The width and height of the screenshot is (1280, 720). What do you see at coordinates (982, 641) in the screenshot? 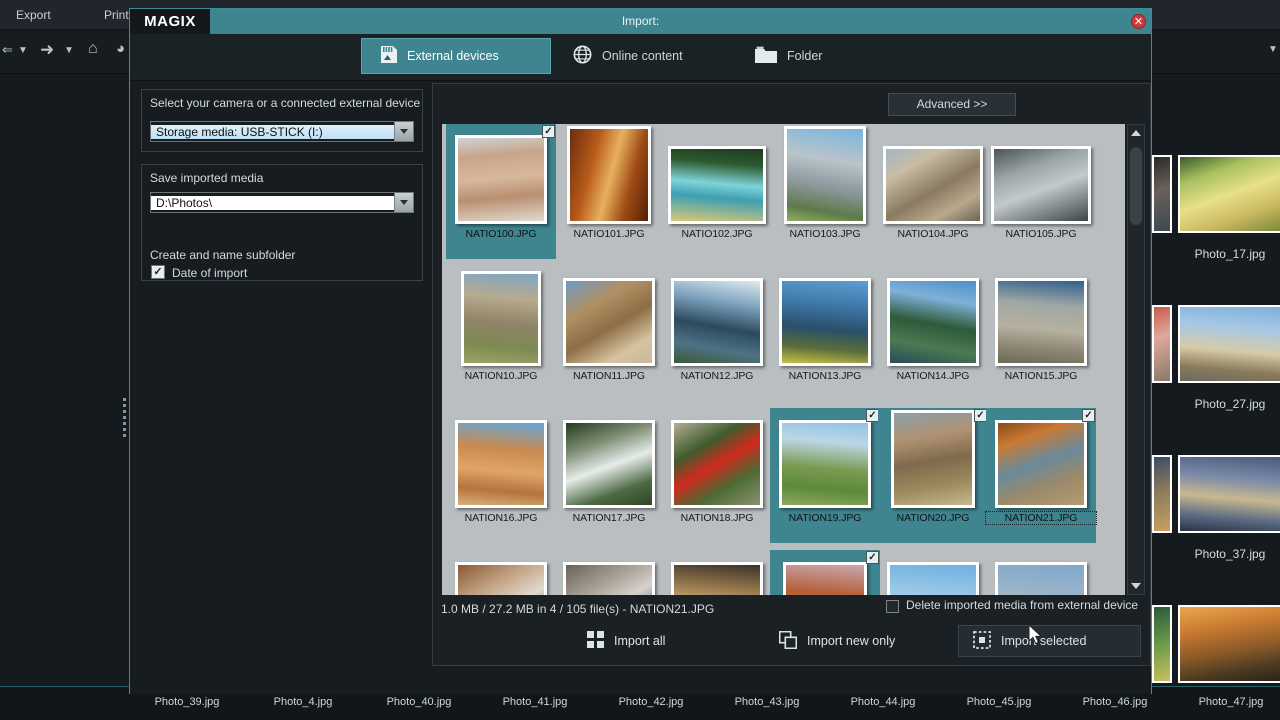
I see `dashed-square-icon` at bounding box center [982, 641].